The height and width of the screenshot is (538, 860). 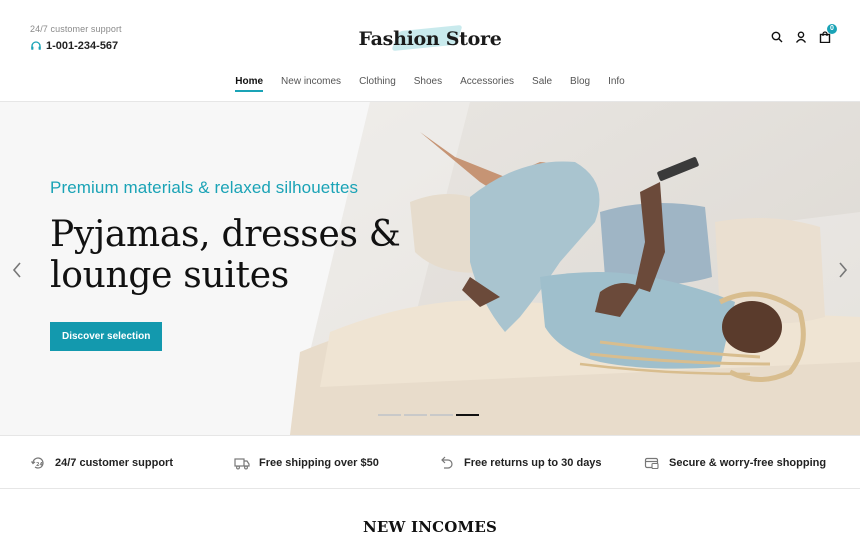 I want to click on support-phone: 1-001-234-567, so click(x=76, y=46).